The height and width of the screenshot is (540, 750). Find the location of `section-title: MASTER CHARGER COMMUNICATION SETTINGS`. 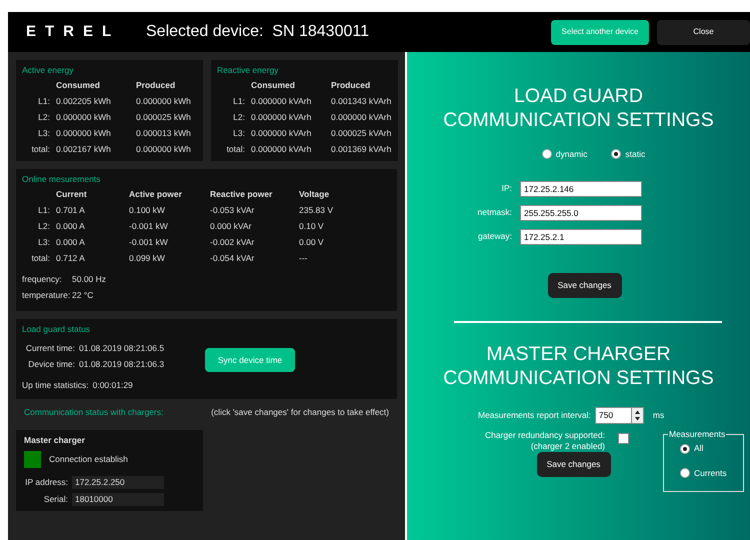

section-title: MASTER CHARGER COMMUNICATION SETTINGS is located at coordinates (578, 366).